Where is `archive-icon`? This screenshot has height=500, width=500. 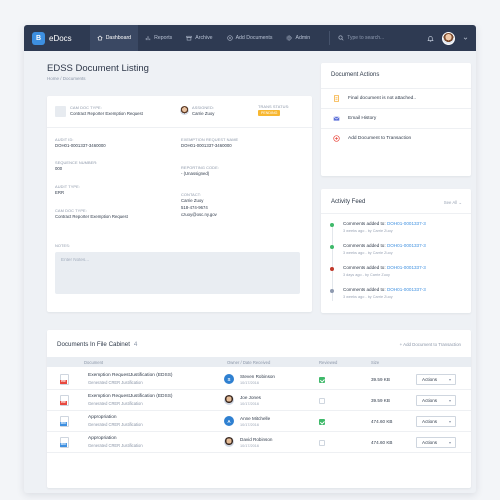 archive-icon is located at coordinates (189, 38).